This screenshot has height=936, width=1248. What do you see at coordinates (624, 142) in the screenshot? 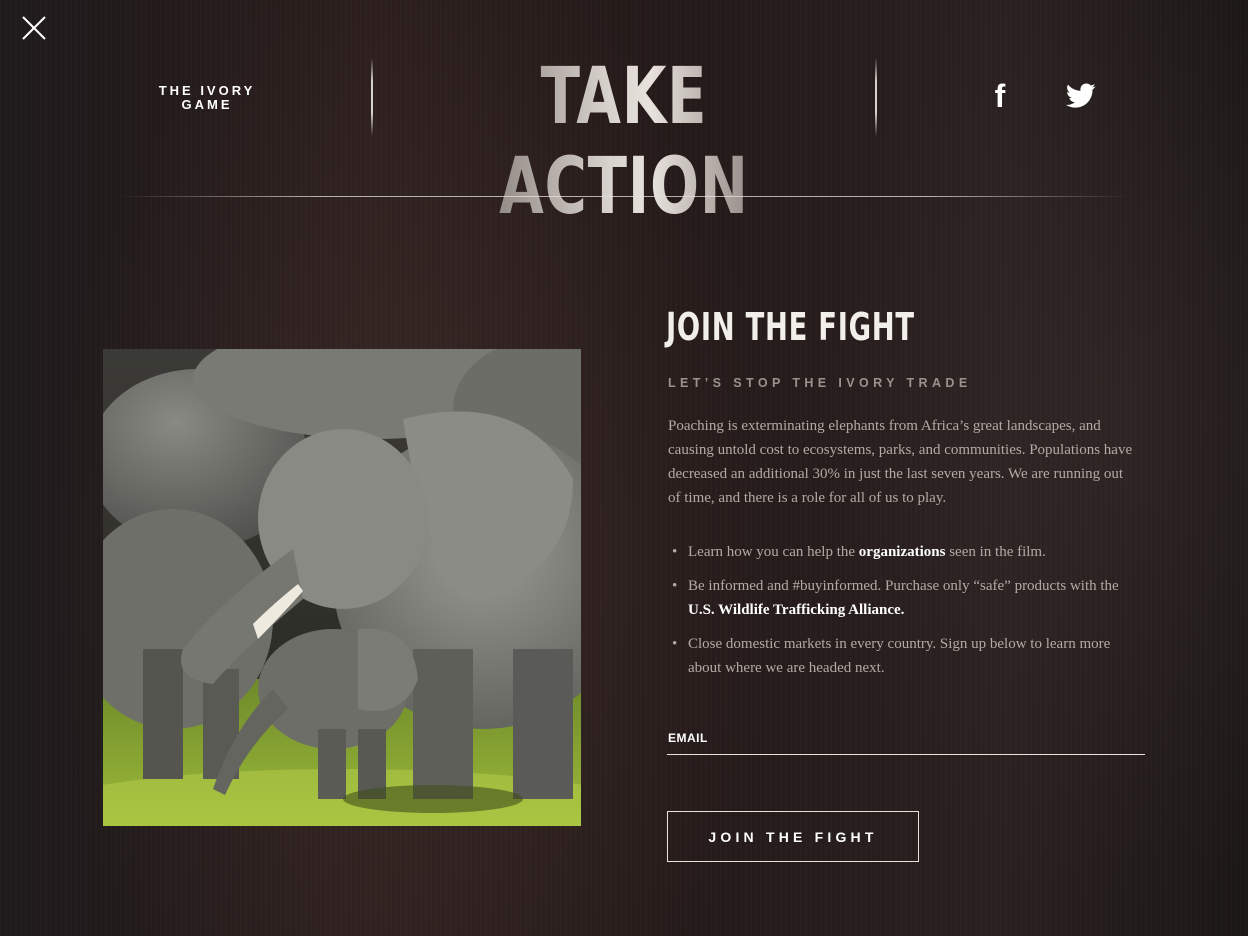
I see `page-title: TAKE ACTION` at bounding box center [624, 142].